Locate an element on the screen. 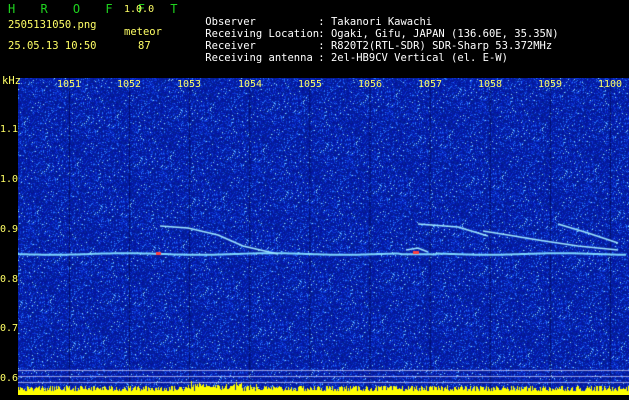  y-tick-label: 1.1 is located at coordinates (9, 129).